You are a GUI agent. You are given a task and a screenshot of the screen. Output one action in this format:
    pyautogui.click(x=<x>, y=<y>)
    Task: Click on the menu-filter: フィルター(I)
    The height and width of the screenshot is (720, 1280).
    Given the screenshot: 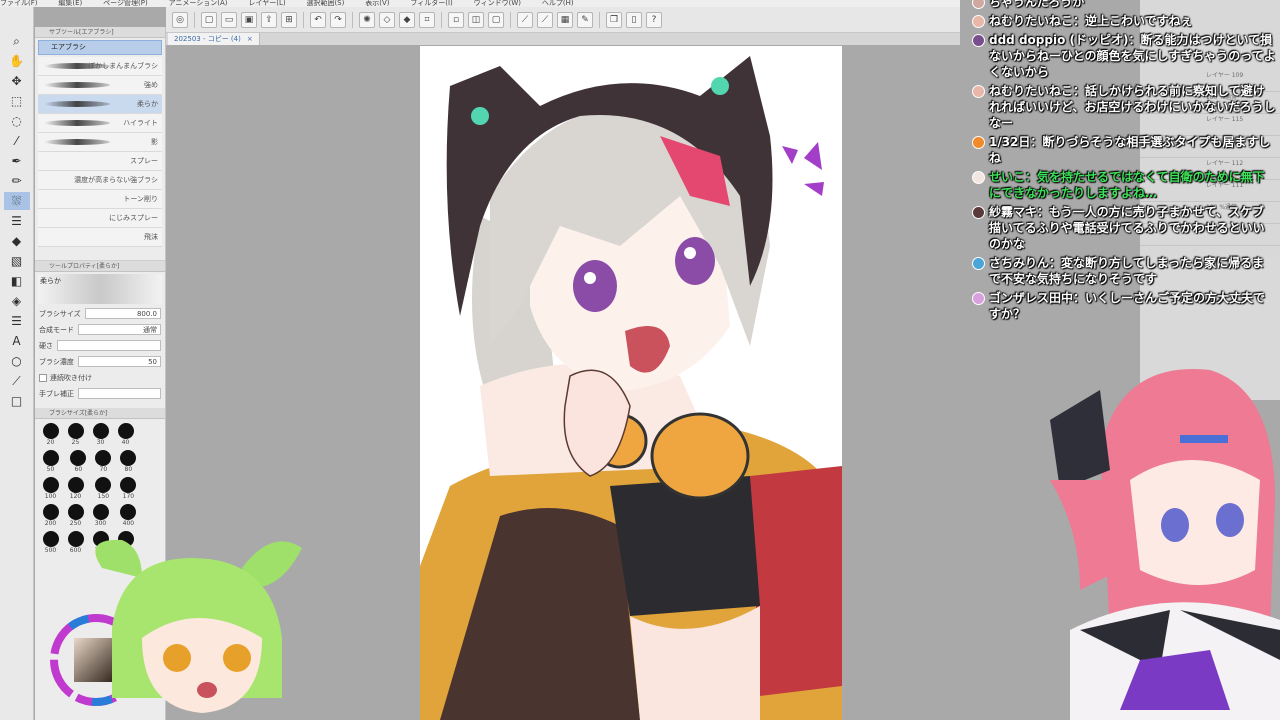 What is the action you would take?
    pyautogui.click(x=431, y=3)
    